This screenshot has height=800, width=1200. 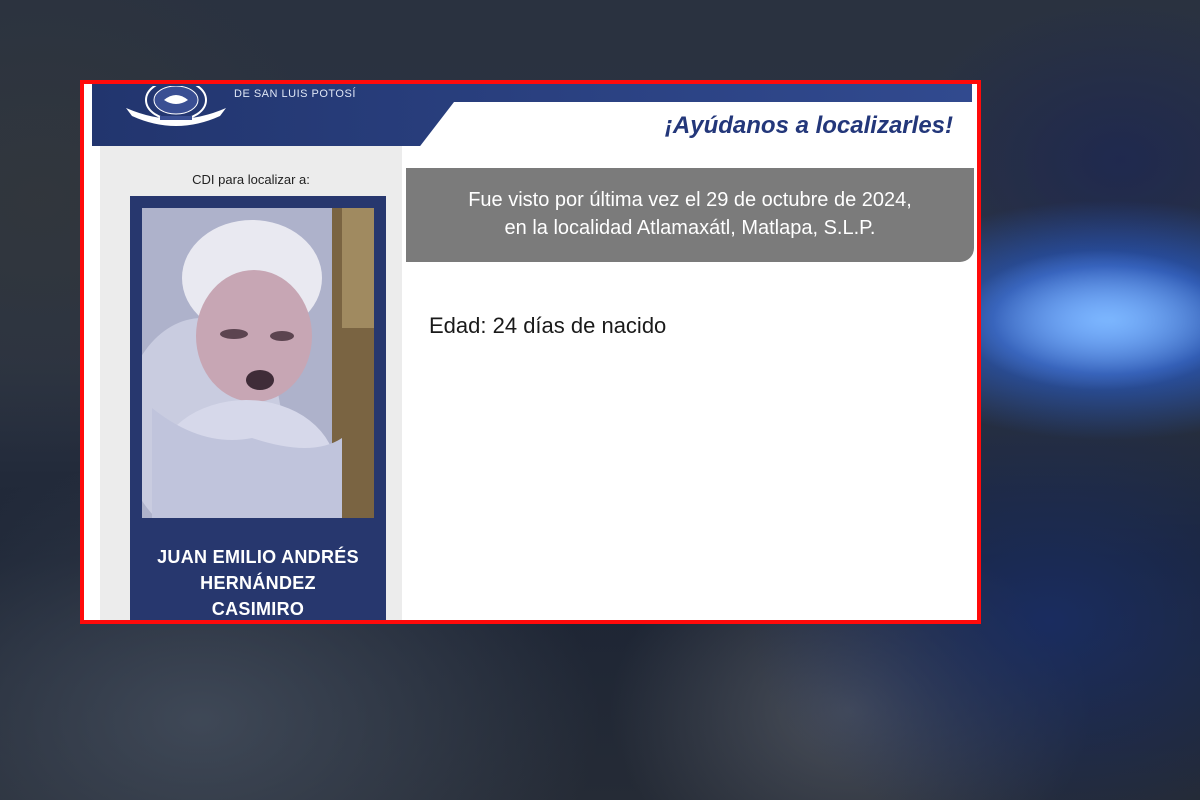 What do you see at coordinates (548, 325) in the screenshot?
I see `age-text: Edad: 24 días de nacido` at bounding box center [548, 325].